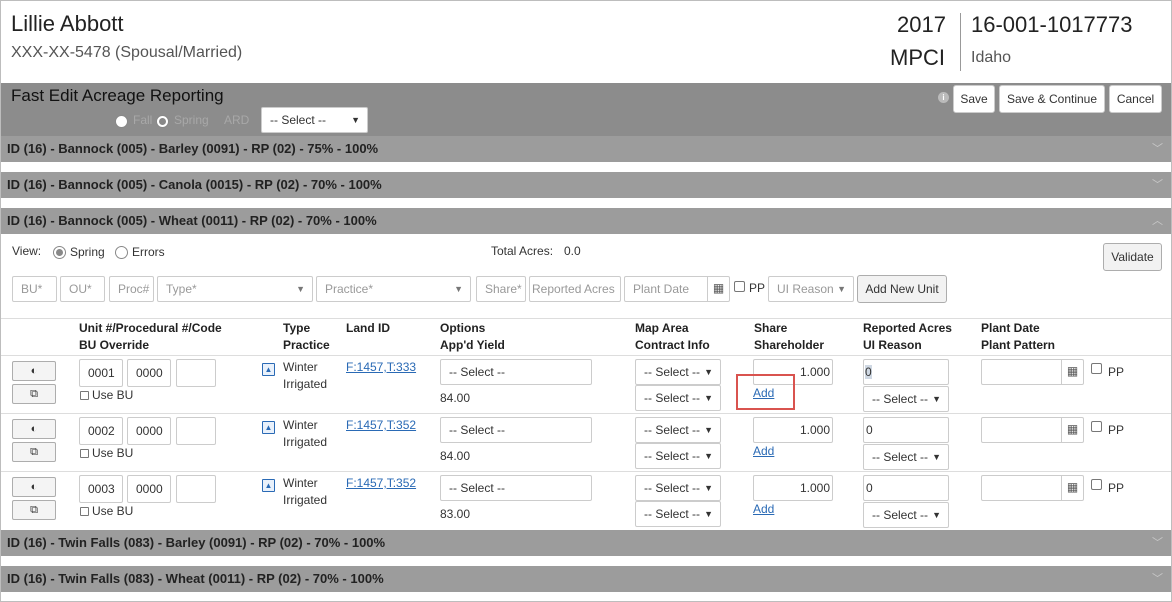 This screenshot has width=1172, height=602. Describe the element at coordinates (1135, 99) in the screenshot. I see `cancel-button: Cancel` at that location.